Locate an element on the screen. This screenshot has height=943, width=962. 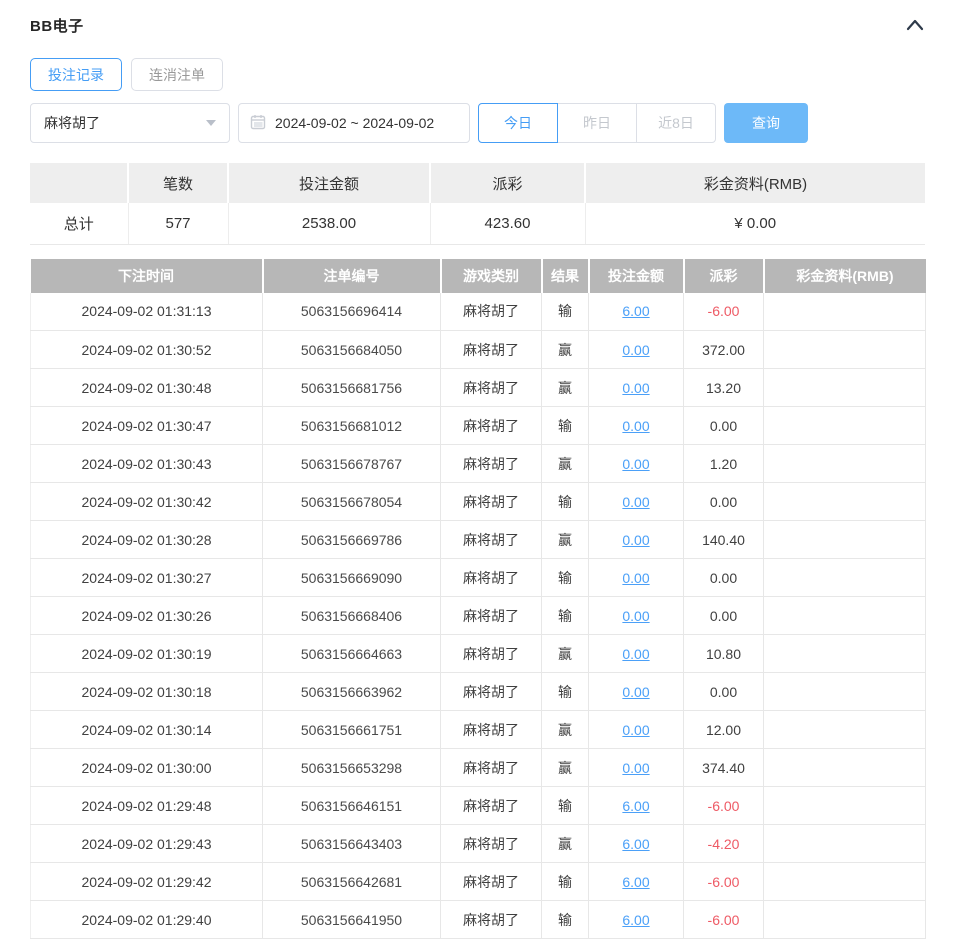
payout-value: 374.40 is located at coordinates (723, 767).